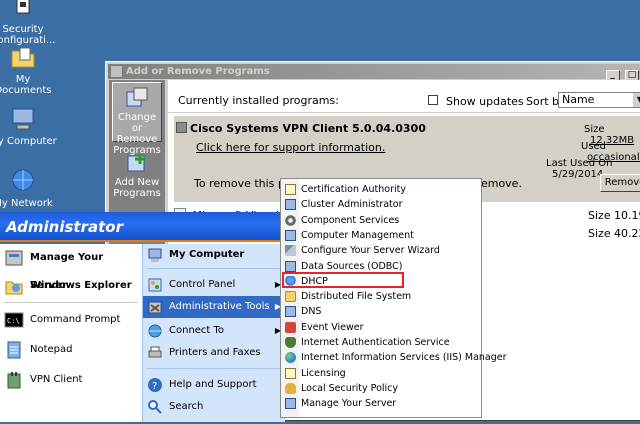 The height and width of the screenshot is (424, 640). Describe the element at coordinates (381, 342) in the screenshot. I see `admin-item-internet-authentication: Internet Authentication Service` at that location.